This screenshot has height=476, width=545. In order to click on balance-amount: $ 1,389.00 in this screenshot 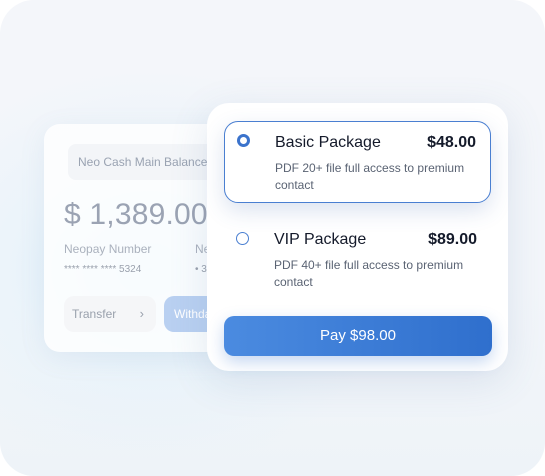, I will do `click(136, 214)`.